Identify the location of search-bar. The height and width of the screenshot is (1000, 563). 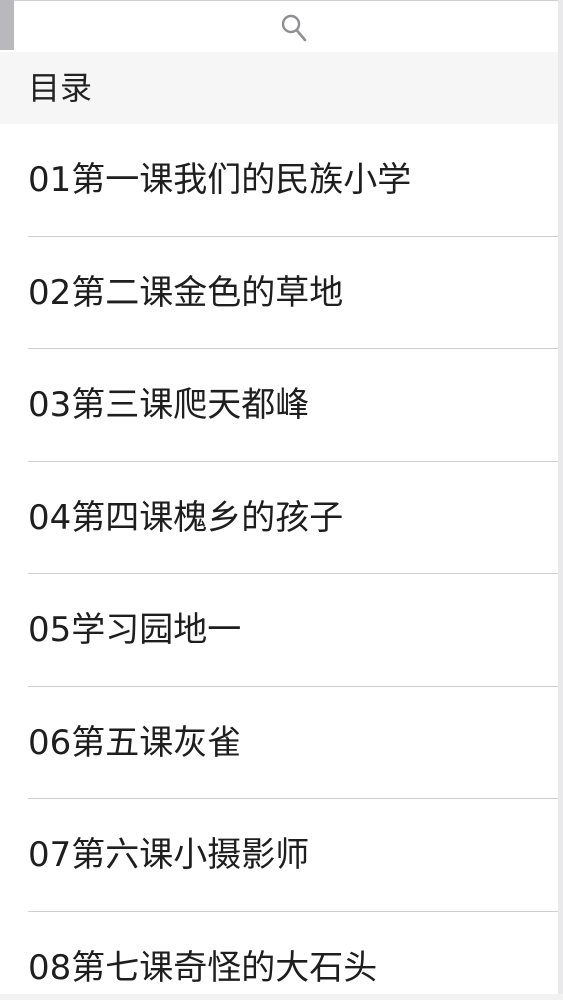
(286, 25).